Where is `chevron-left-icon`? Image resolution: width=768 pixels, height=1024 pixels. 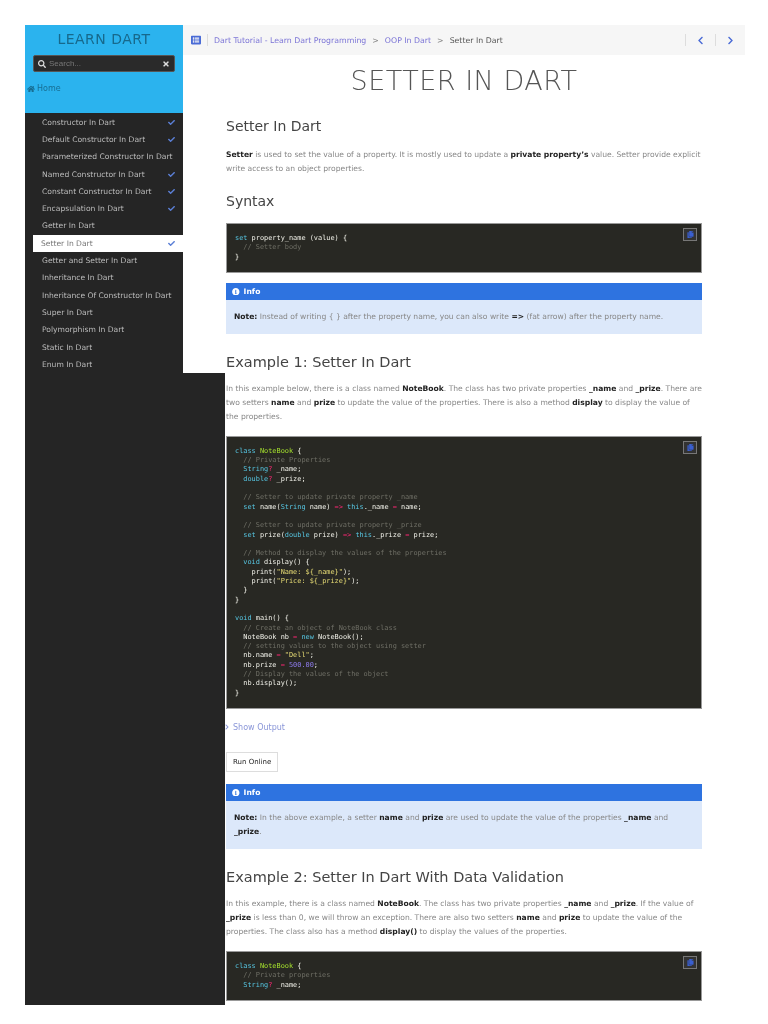
chevron-left-icon is located at coordinates (700, 40).